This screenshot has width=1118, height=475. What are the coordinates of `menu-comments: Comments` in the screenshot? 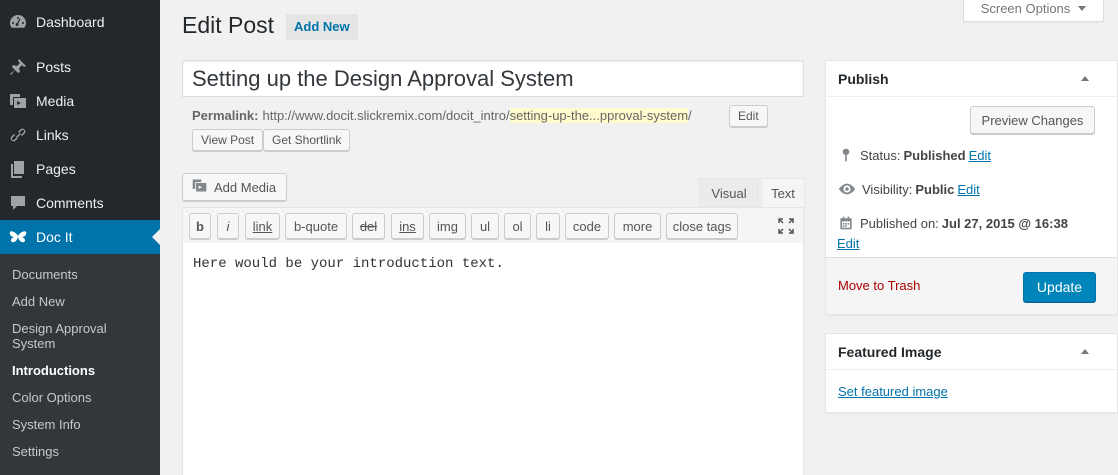 It's located at (80, 203).